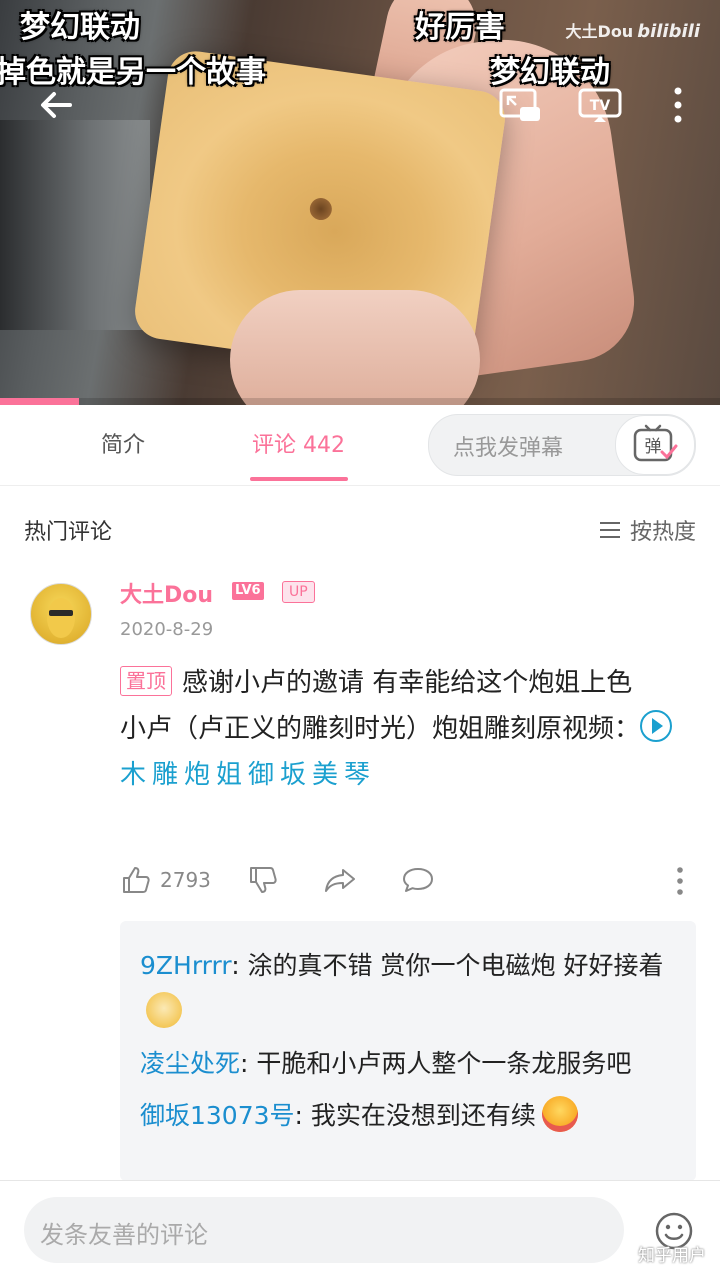 The image size is (720, 1281). I want to click on sort-label: 按热度, so click(662, 532).